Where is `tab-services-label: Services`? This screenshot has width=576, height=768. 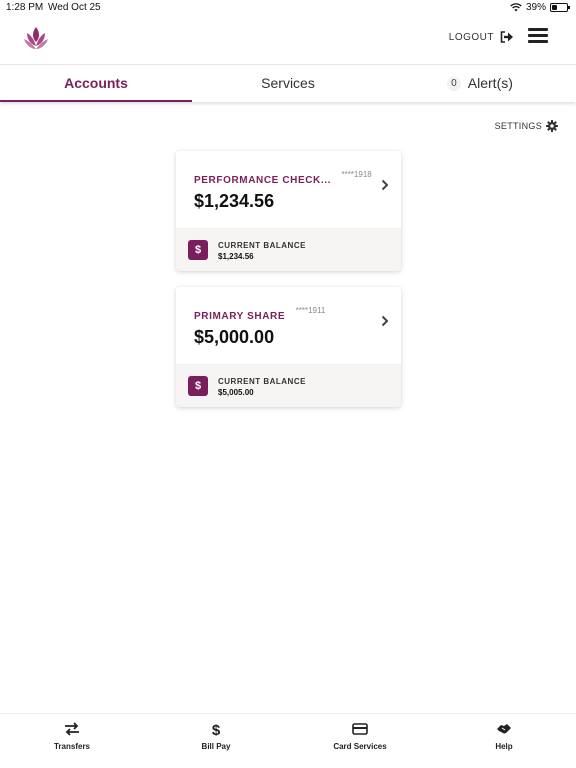 tab-services-label: Services is located at coordinates (288, 83).